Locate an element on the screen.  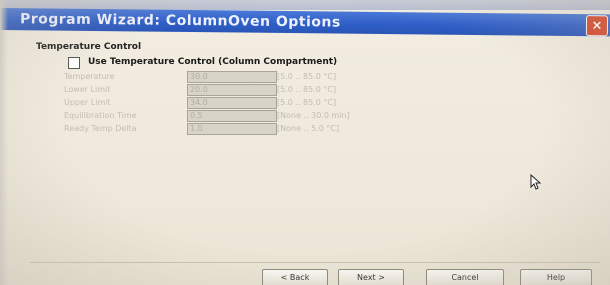
temperature-input: 30.0 is located at coordinates (232, 77).